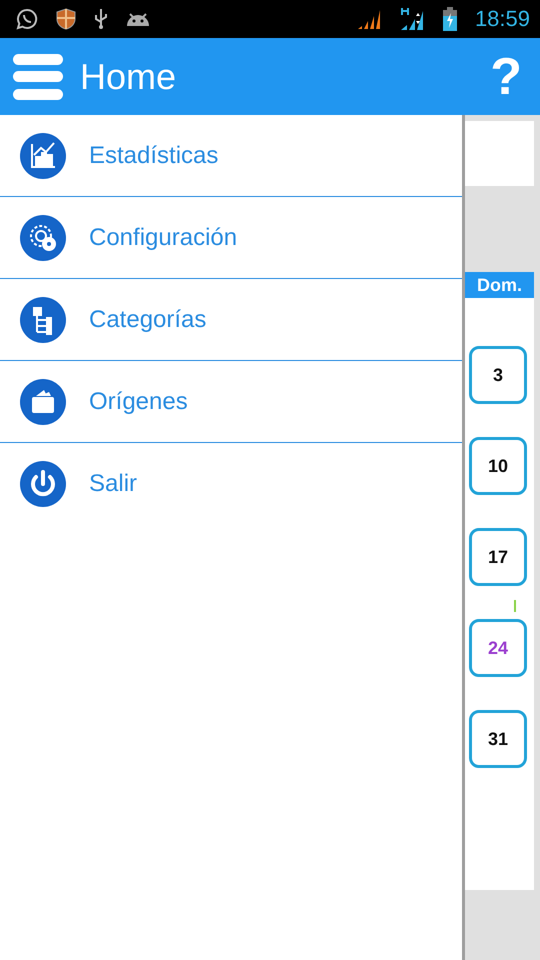  I want to click on signal-icon, so click(368, 19).